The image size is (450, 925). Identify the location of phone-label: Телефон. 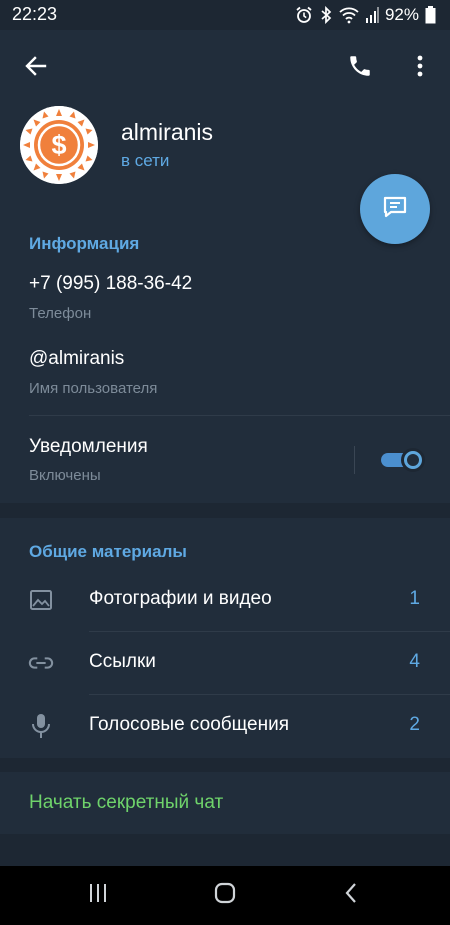
(60, 313).